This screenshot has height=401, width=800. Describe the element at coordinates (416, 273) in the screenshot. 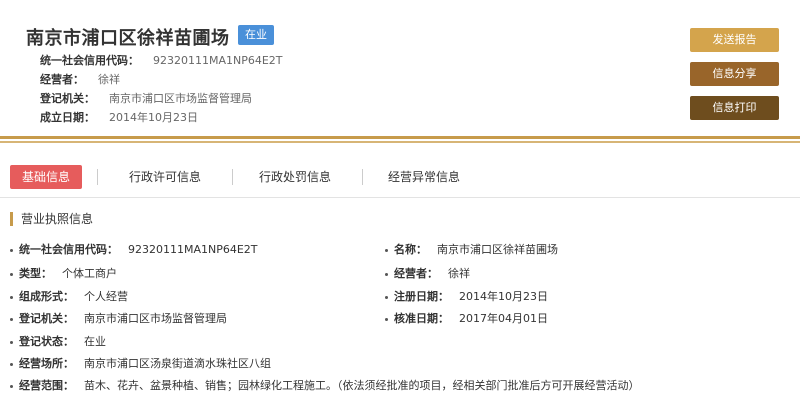

I see `field-label: 经营者：` at that location.